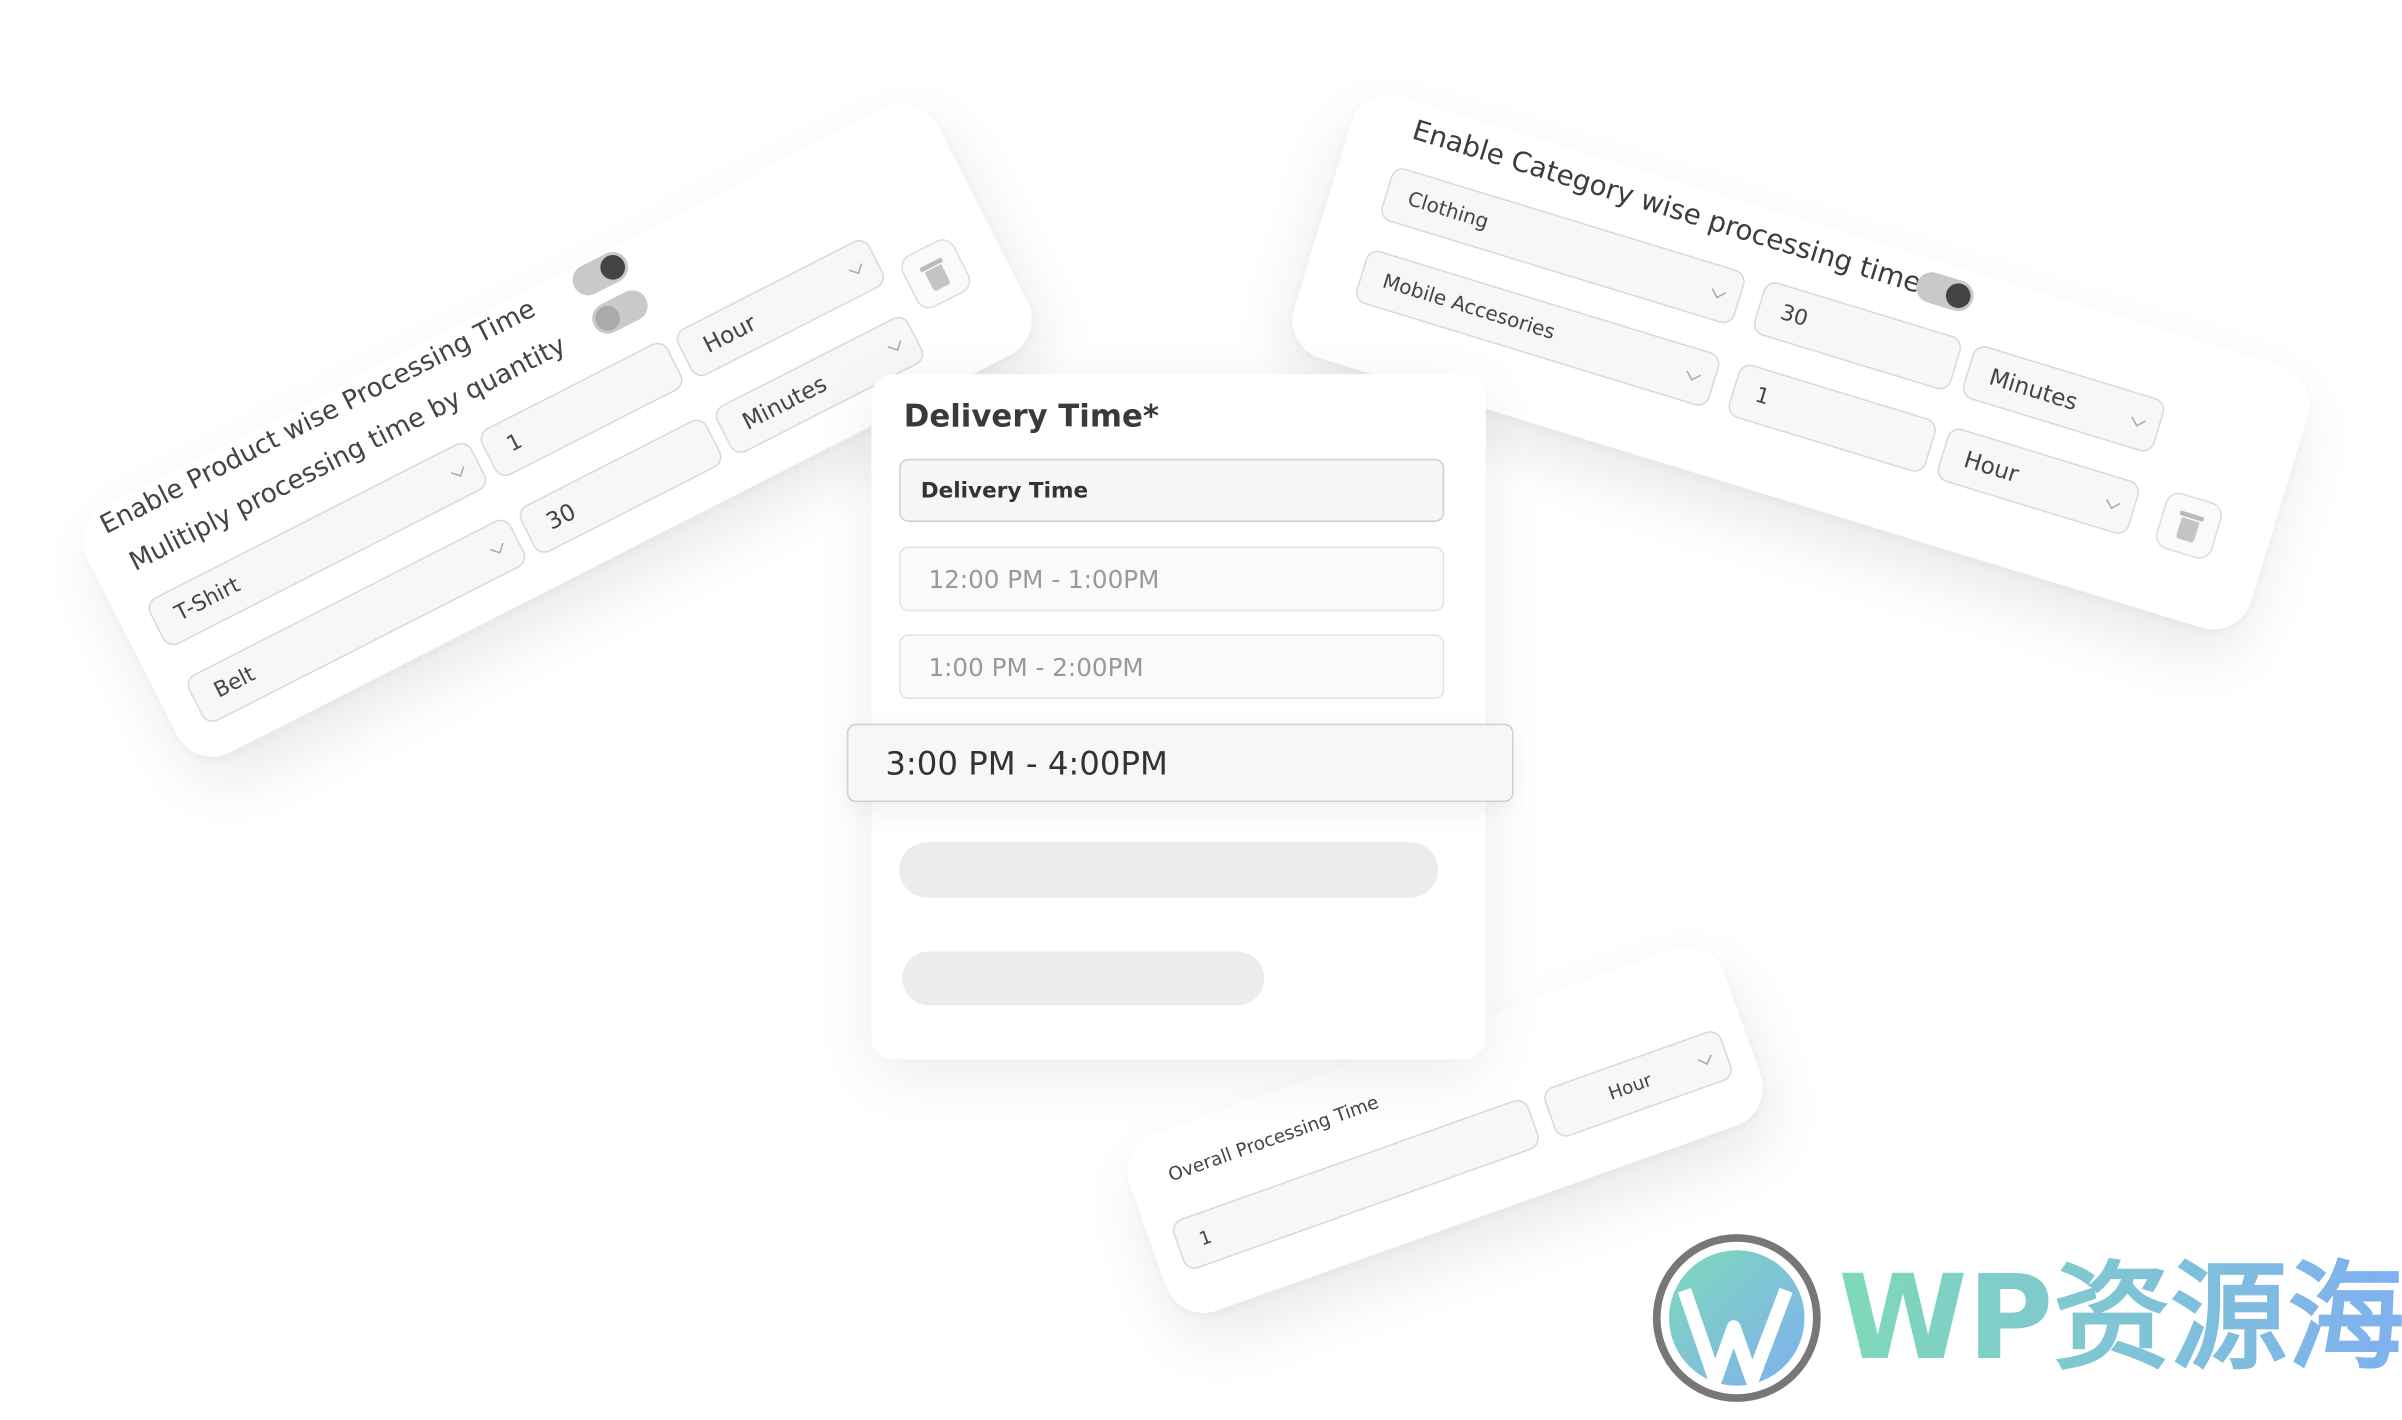 Image resolution: width=2402 pixels, height=1420 pixels. Describe the element at coordinates (2120, 1317) in the screenshot. I see `watermark-text: WP资源海` at that location.